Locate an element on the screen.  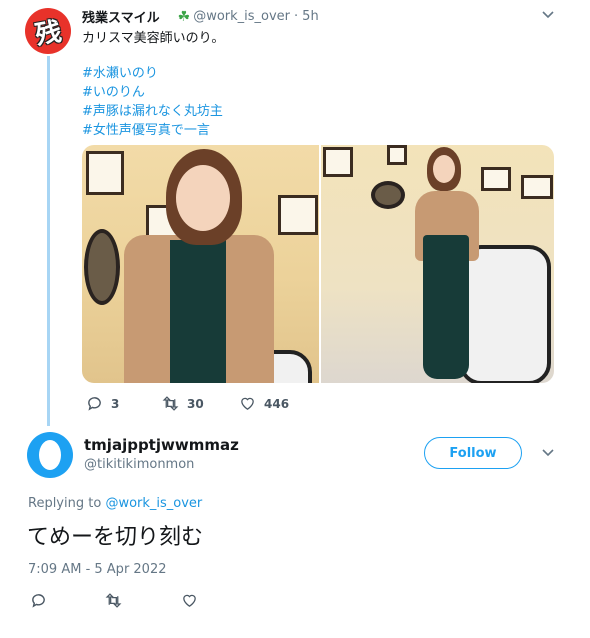
like-button: 446 is located at coordinates (264, 403).